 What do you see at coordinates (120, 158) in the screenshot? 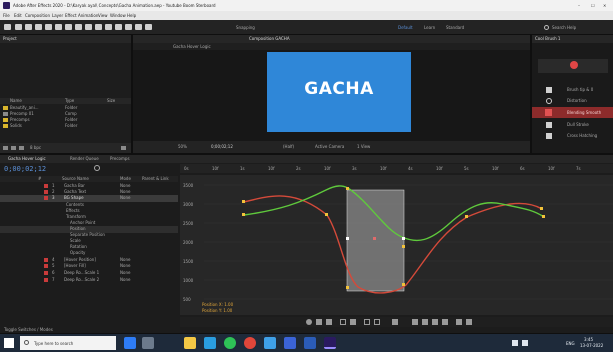
I see `timeline-tab-precomps: Precomps` at bounding box center [120, 158].